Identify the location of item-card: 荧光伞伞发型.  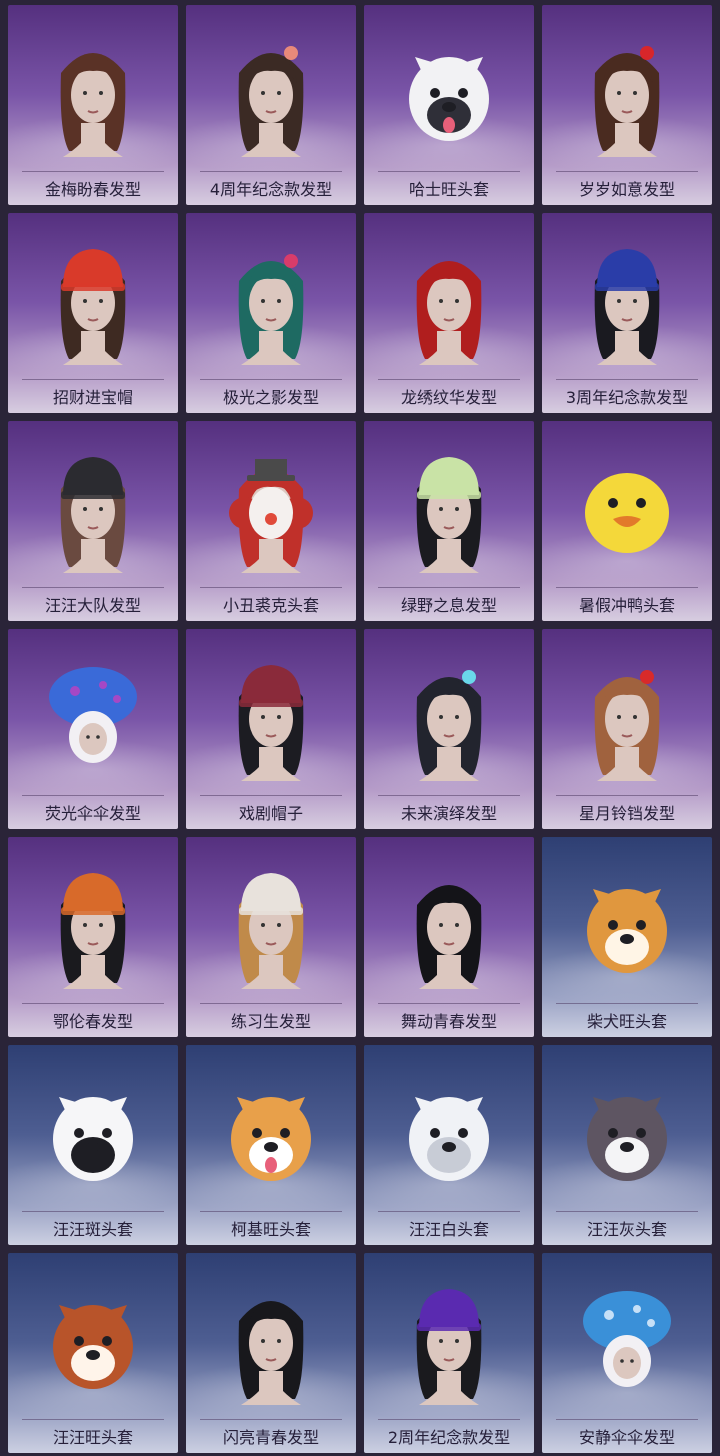
(93, 729).